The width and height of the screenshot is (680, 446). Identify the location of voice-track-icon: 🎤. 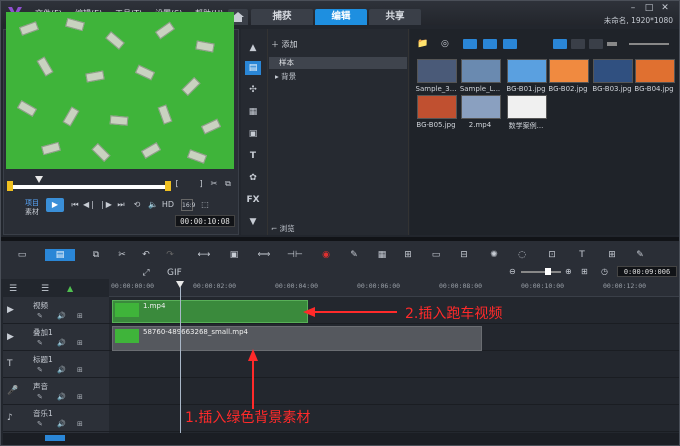
(12, 391).